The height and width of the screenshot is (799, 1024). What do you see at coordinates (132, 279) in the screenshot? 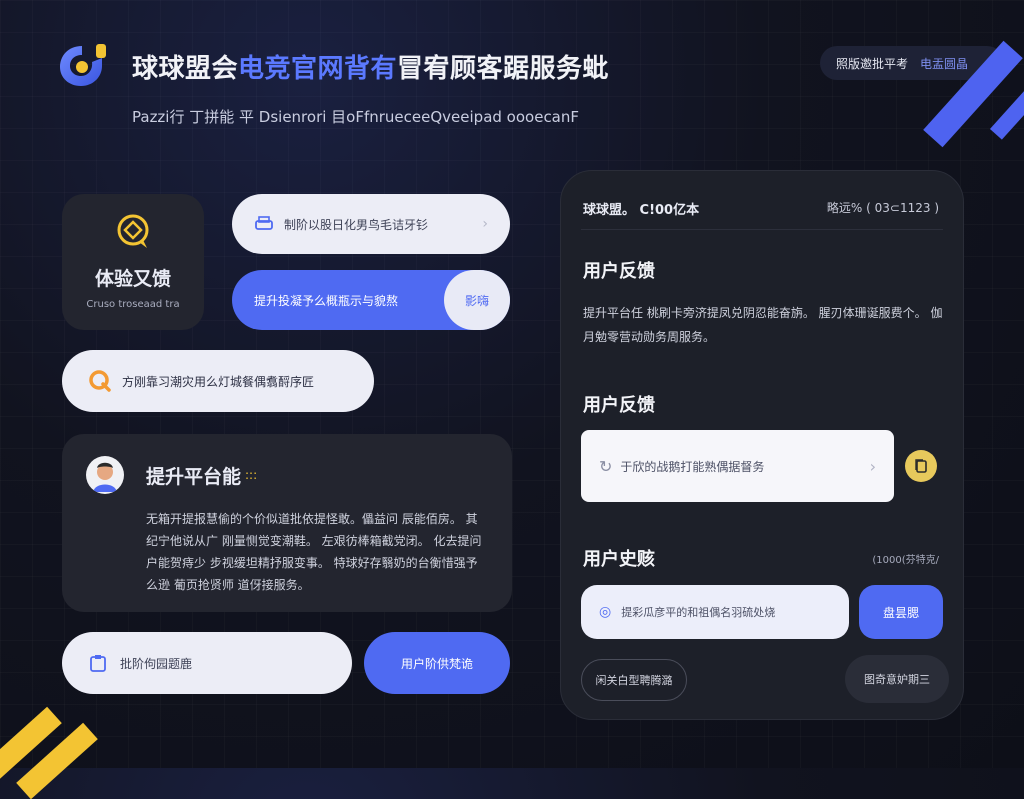
I see `feedback-card-title: 体验又馈` at bounding box center [132, 279].